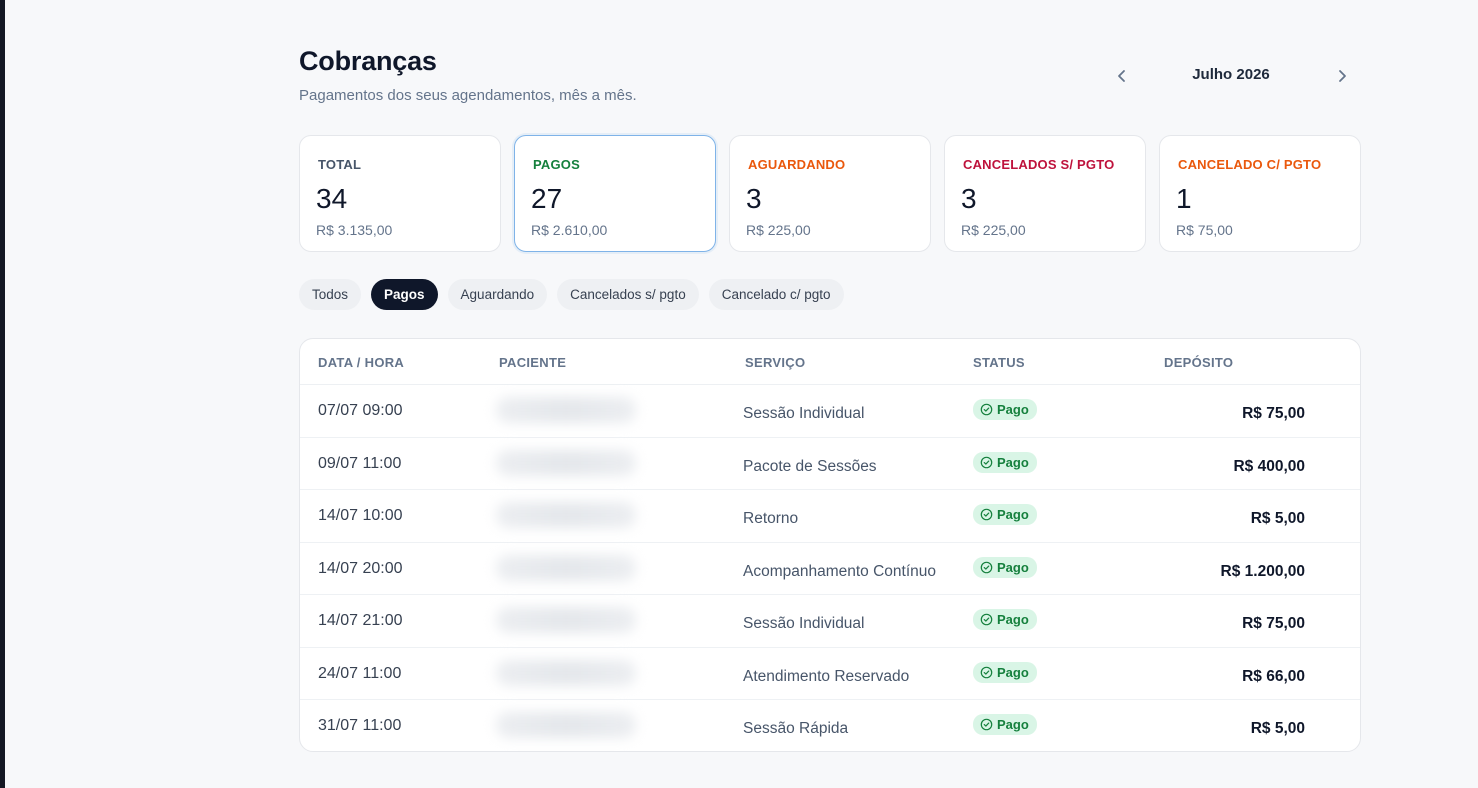 The image size is (1478, 788). I want to click on filter-chip-awaiting: Aguardando, so click(497, 294).